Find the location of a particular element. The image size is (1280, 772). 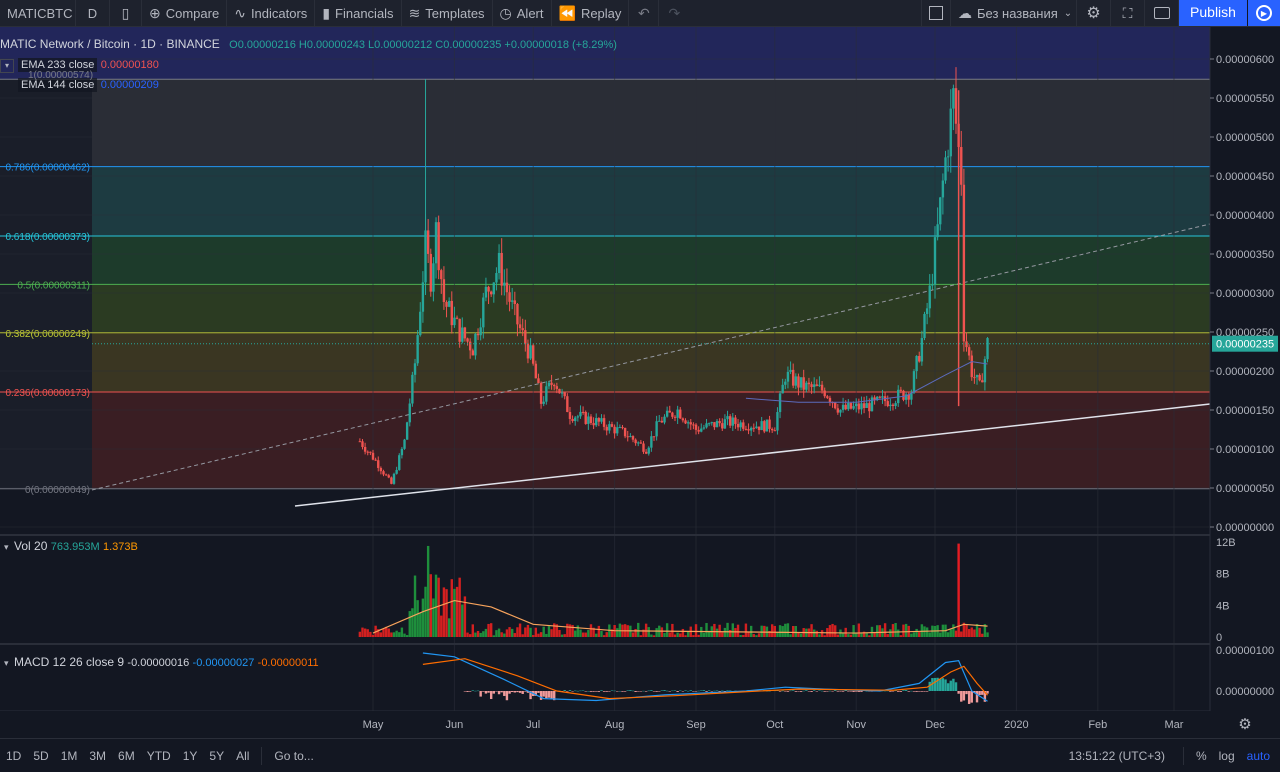

fib-level-label: 0.786(0.00000462) is located at coordinates (47, 168).